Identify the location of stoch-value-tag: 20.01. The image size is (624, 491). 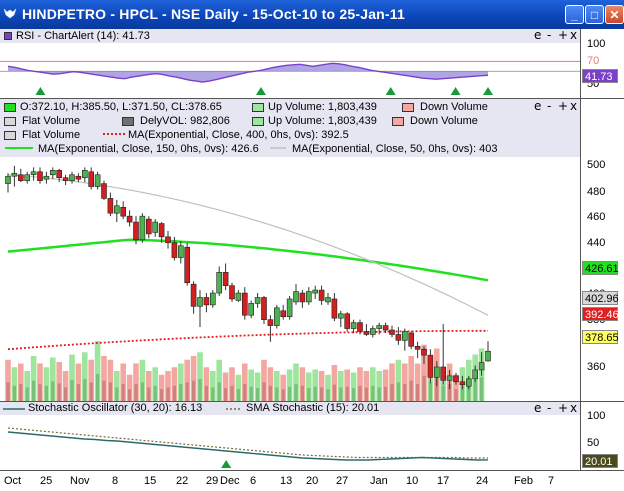
(600, 461).